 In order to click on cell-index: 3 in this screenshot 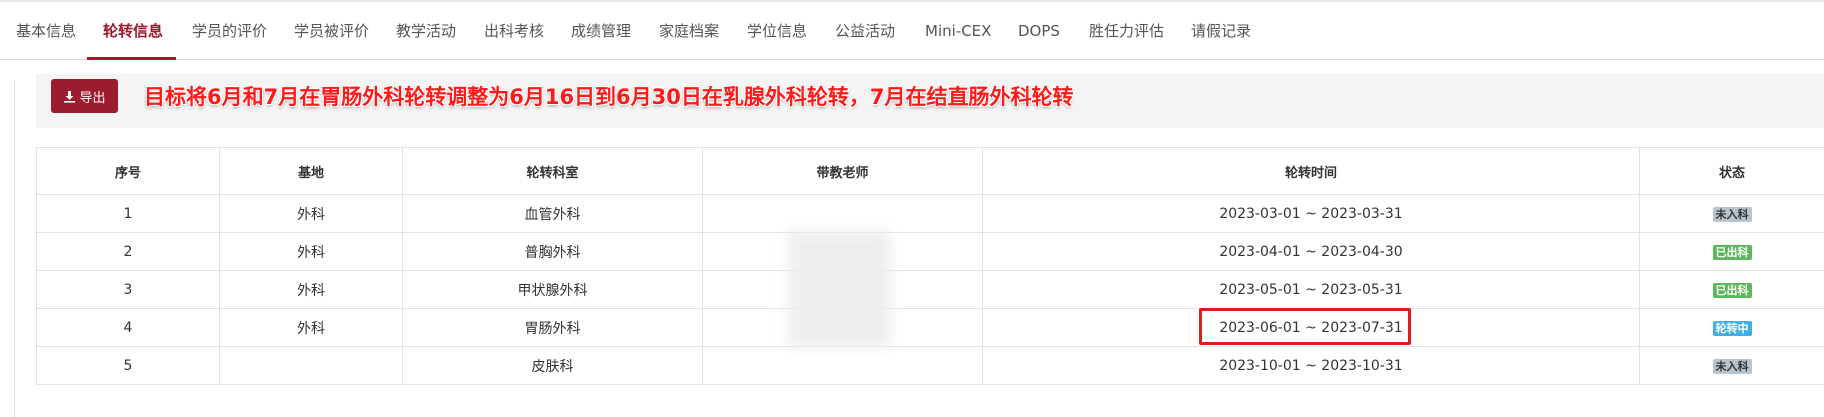, I will do `click(128, 289)`.